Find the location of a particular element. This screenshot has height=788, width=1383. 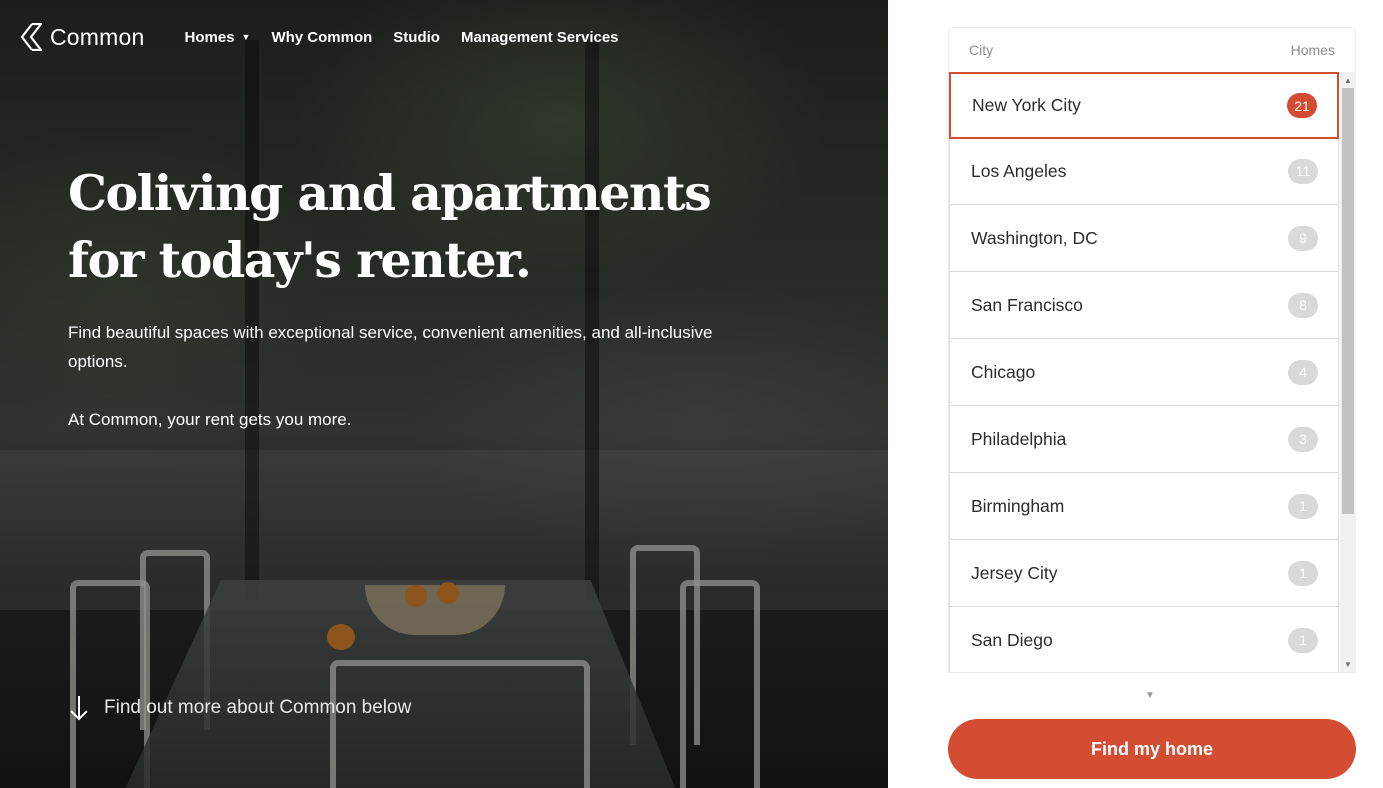

column-header-city: City is located at coordinates (981, 50).